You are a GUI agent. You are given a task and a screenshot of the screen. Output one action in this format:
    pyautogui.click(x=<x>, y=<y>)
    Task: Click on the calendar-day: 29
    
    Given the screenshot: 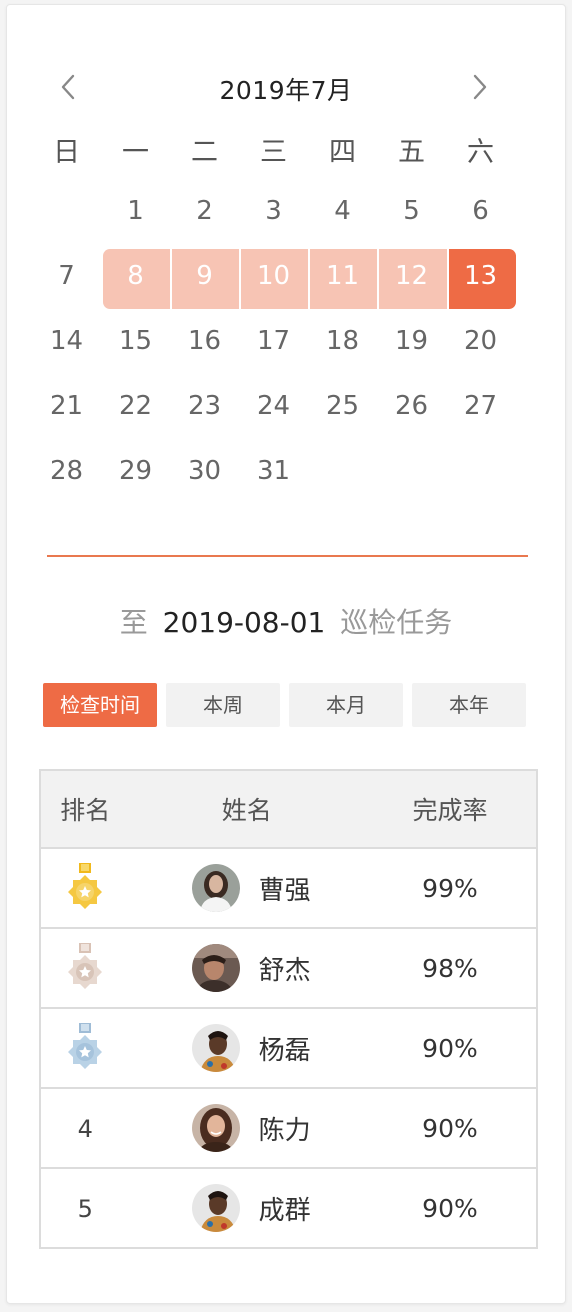 What is the action you would take?
    pyautogui.click(x=135, y=471)
    